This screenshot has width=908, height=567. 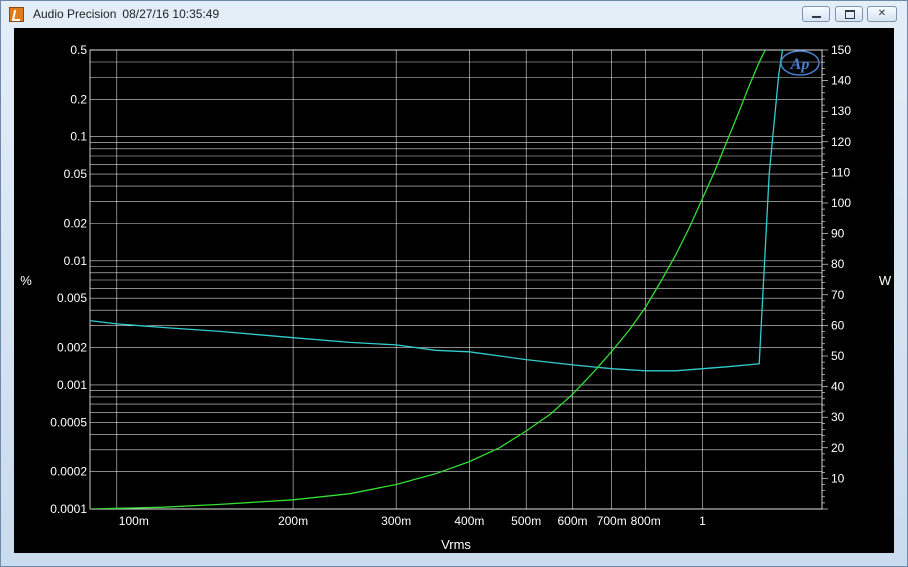 I want to click on x-tick-label: 700m, so click(x=612, y=521).